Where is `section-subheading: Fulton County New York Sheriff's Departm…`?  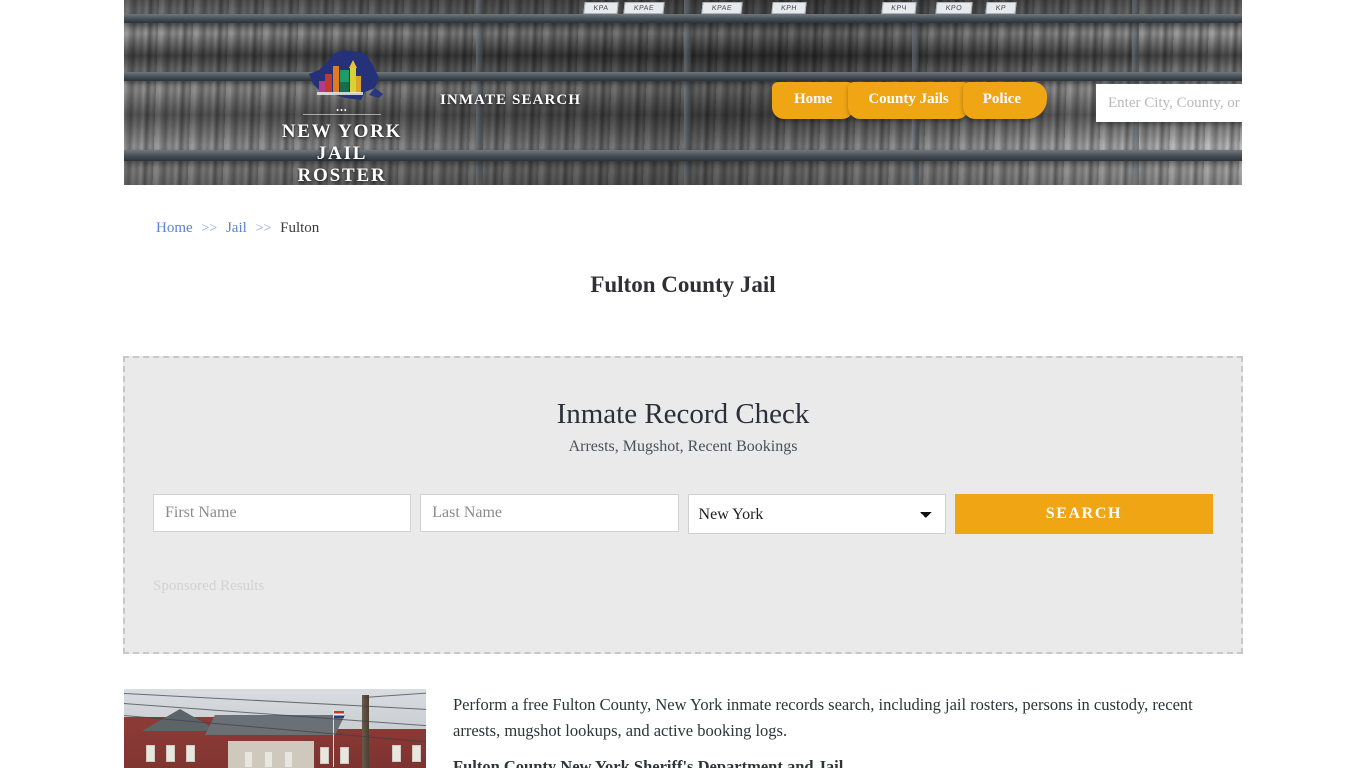
section-subheading: Fulton County New York Sheriff's Departm… is located at coordinates (648, 762).